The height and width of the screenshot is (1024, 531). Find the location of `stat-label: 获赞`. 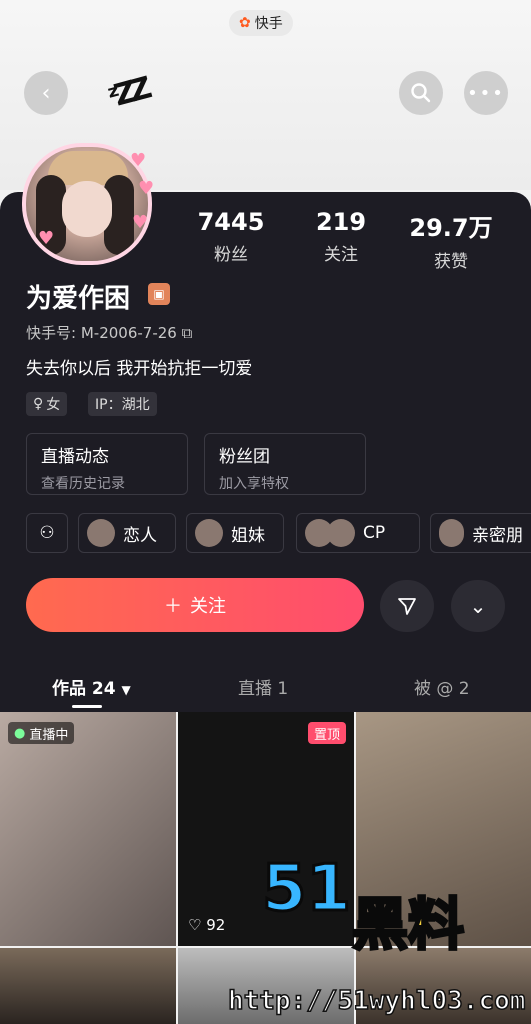

stat-label: 获赞 is located at coordinates (451, 262).